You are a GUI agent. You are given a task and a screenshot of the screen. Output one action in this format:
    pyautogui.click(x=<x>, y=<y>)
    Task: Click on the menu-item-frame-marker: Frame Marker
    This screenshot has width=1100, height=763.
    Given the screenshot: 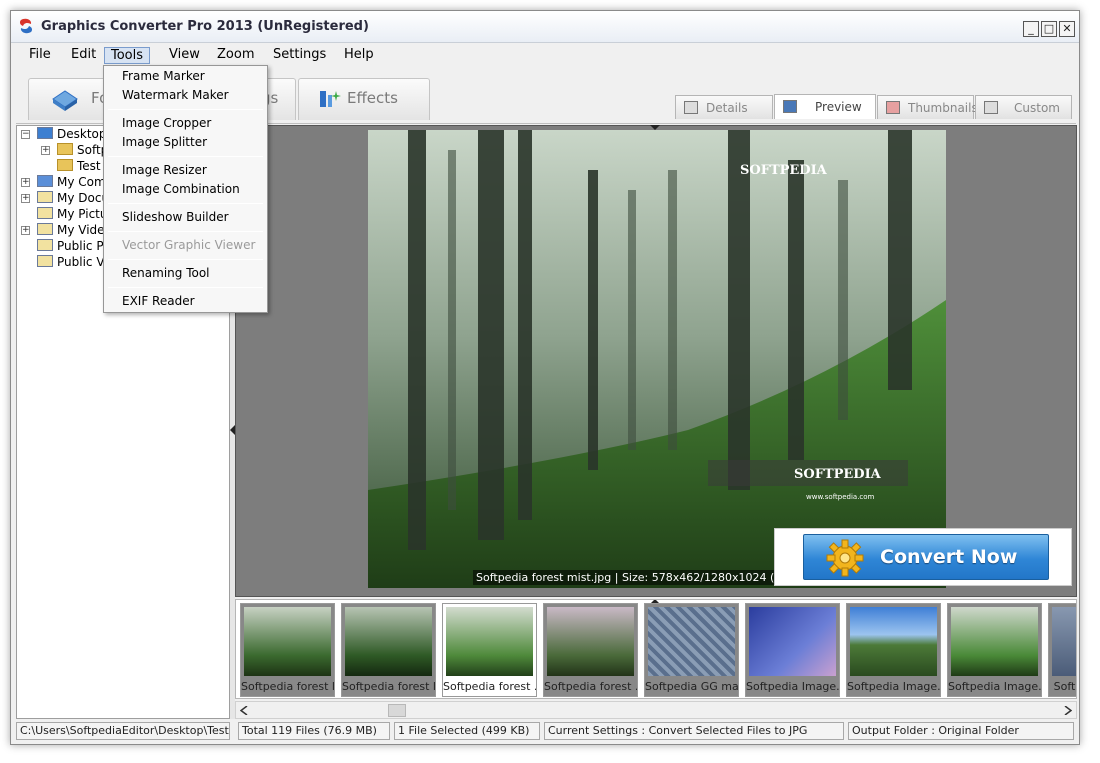 What is the action you would take?
    pyautogui.click(x=163, y=76)
    